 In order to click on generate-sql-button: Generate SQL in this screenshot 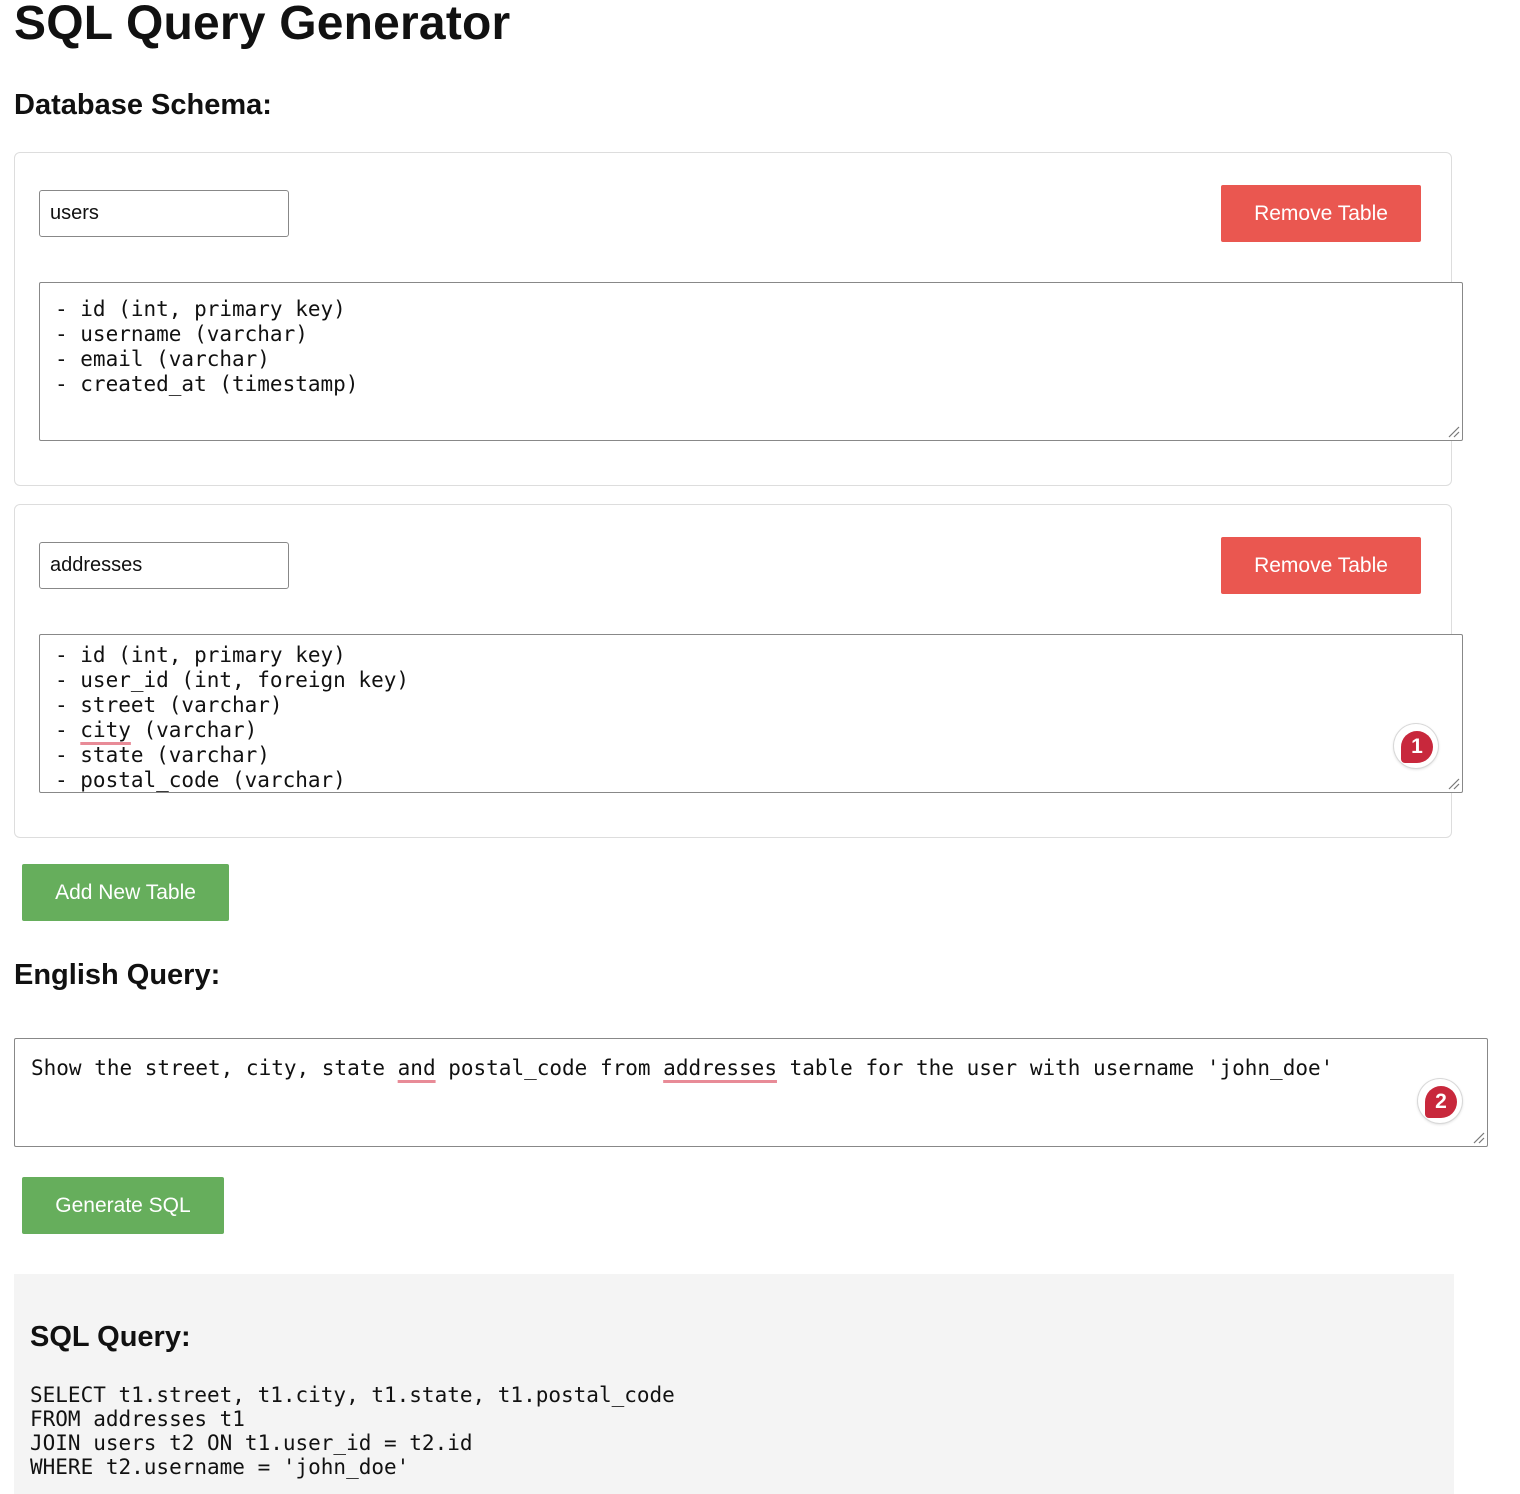, I will do `click(123, 1205)`.